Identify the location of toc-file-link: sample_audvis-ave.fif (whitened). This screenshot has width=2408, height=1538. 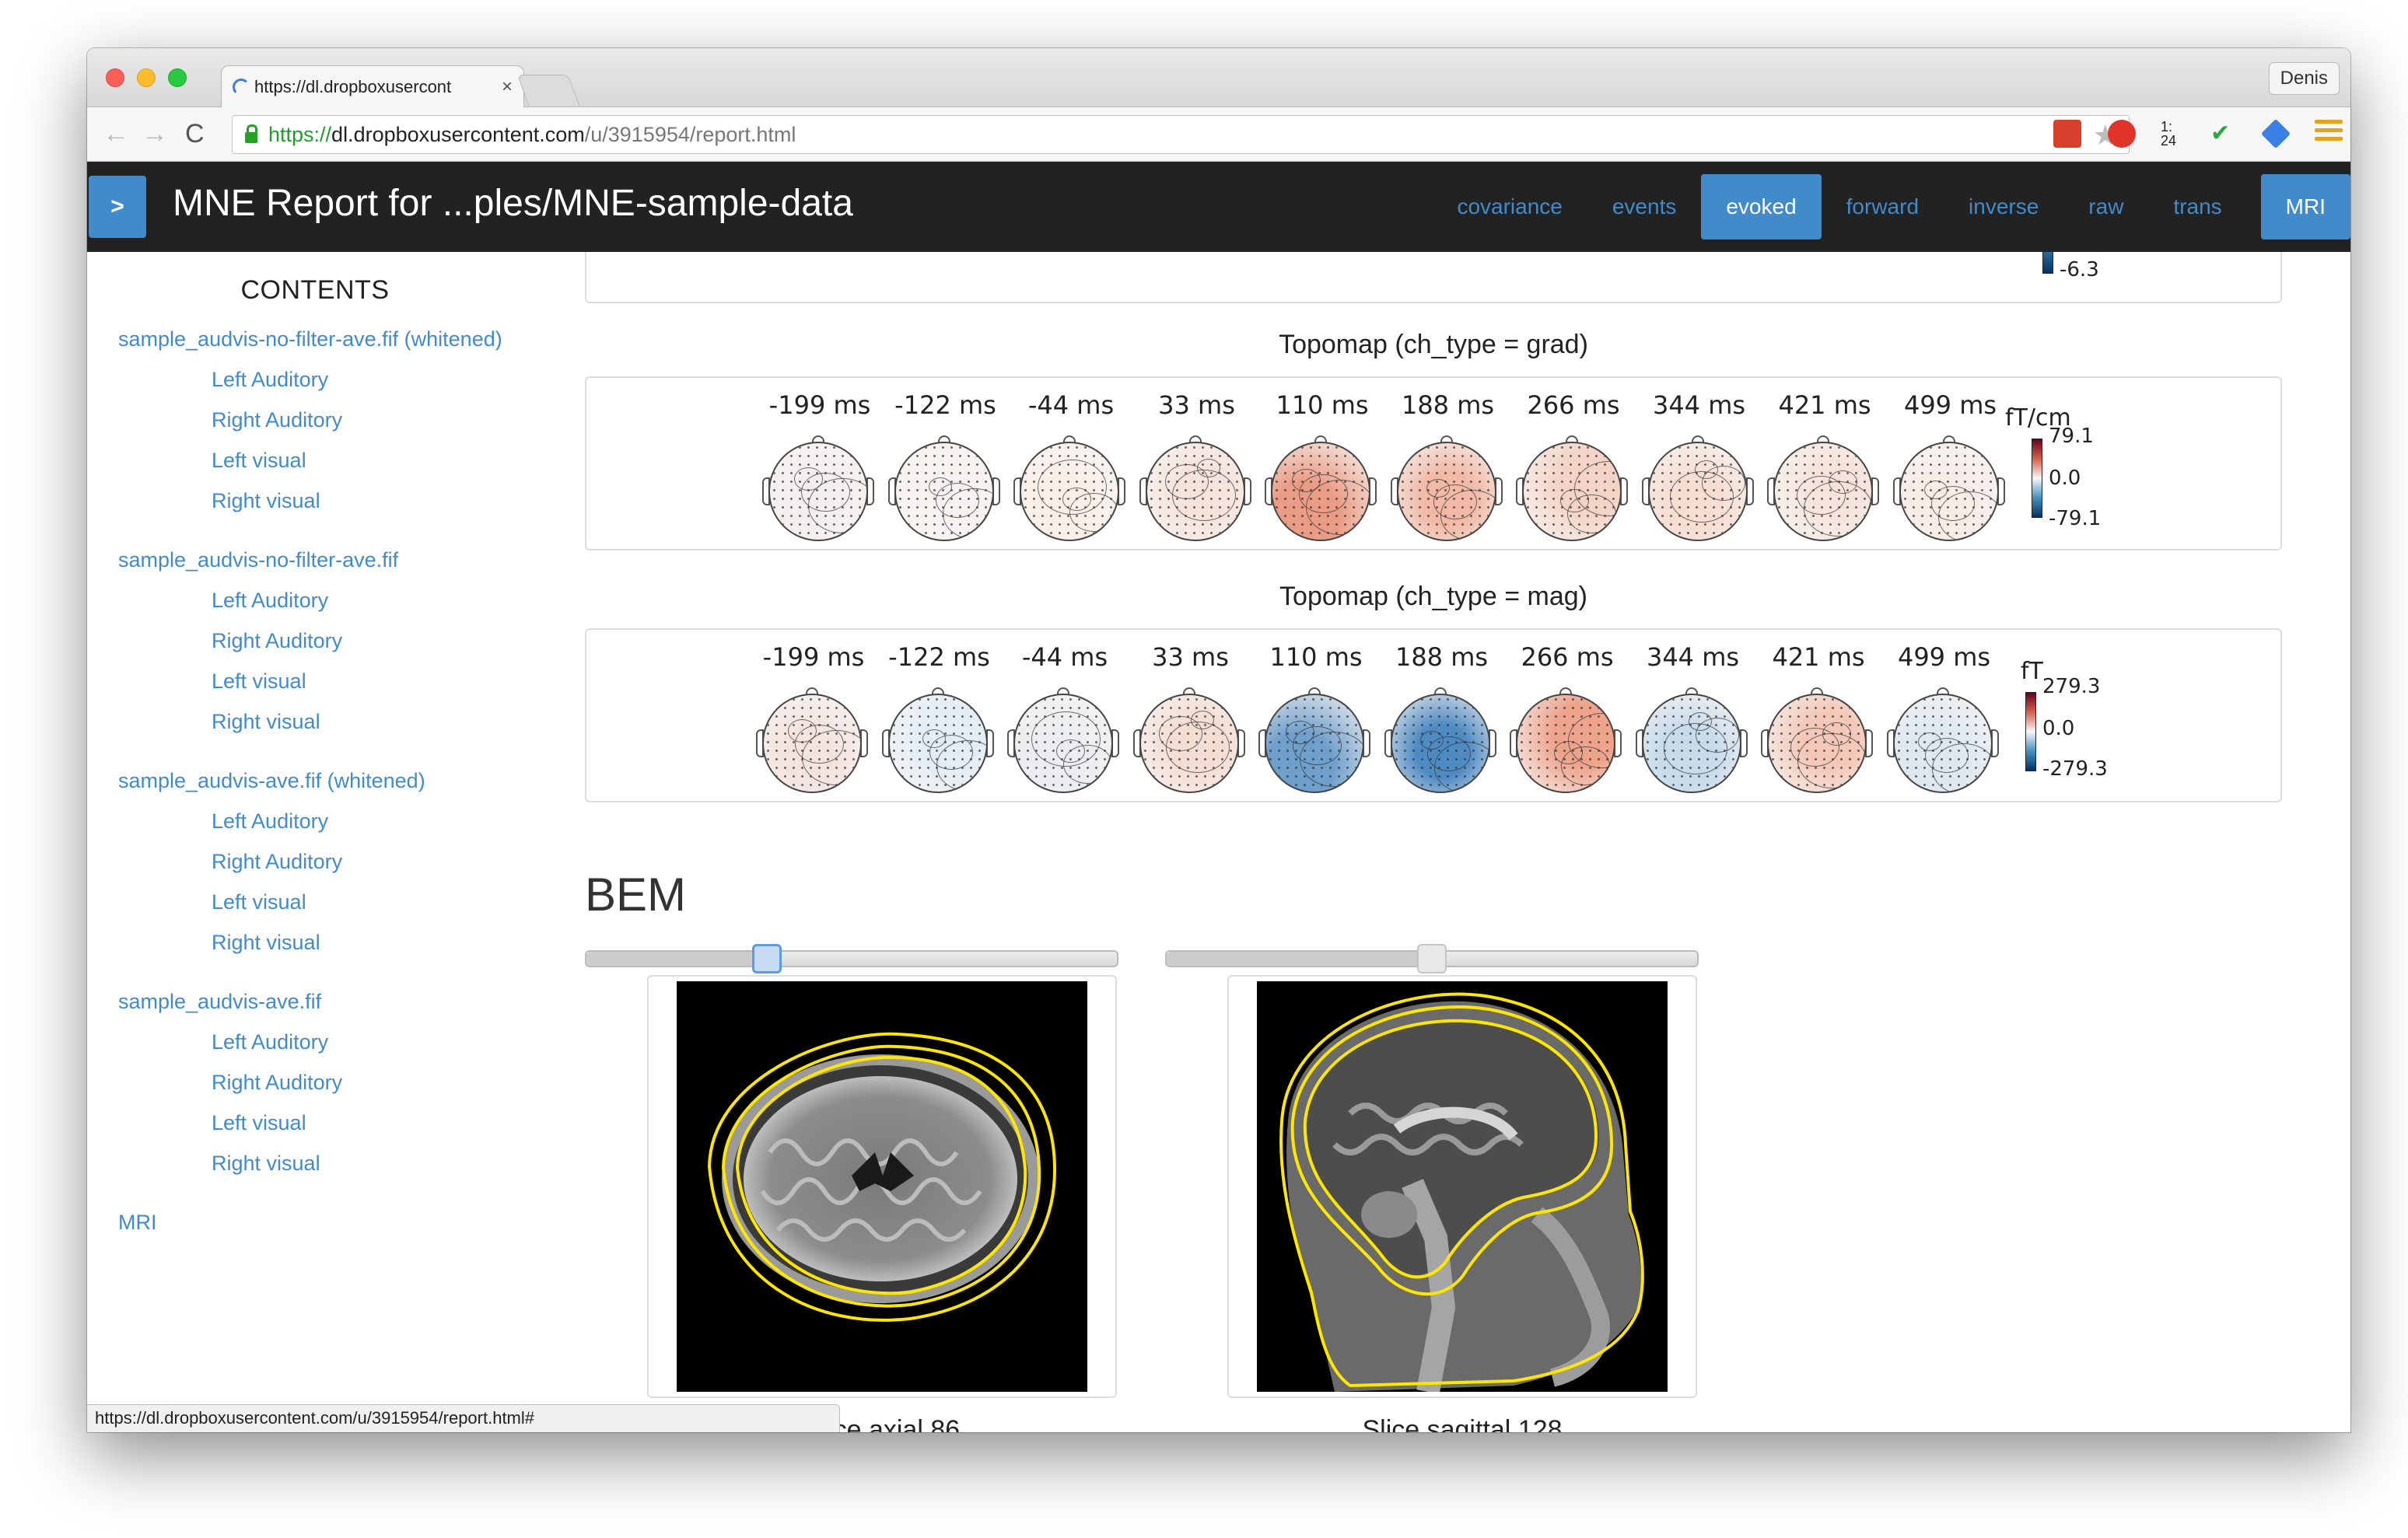
(336, 780).